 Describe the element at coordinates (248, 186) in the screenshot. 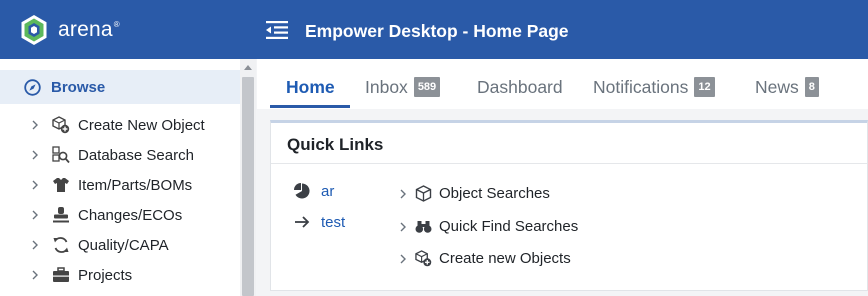

I see `scroll-thumb` at that location.